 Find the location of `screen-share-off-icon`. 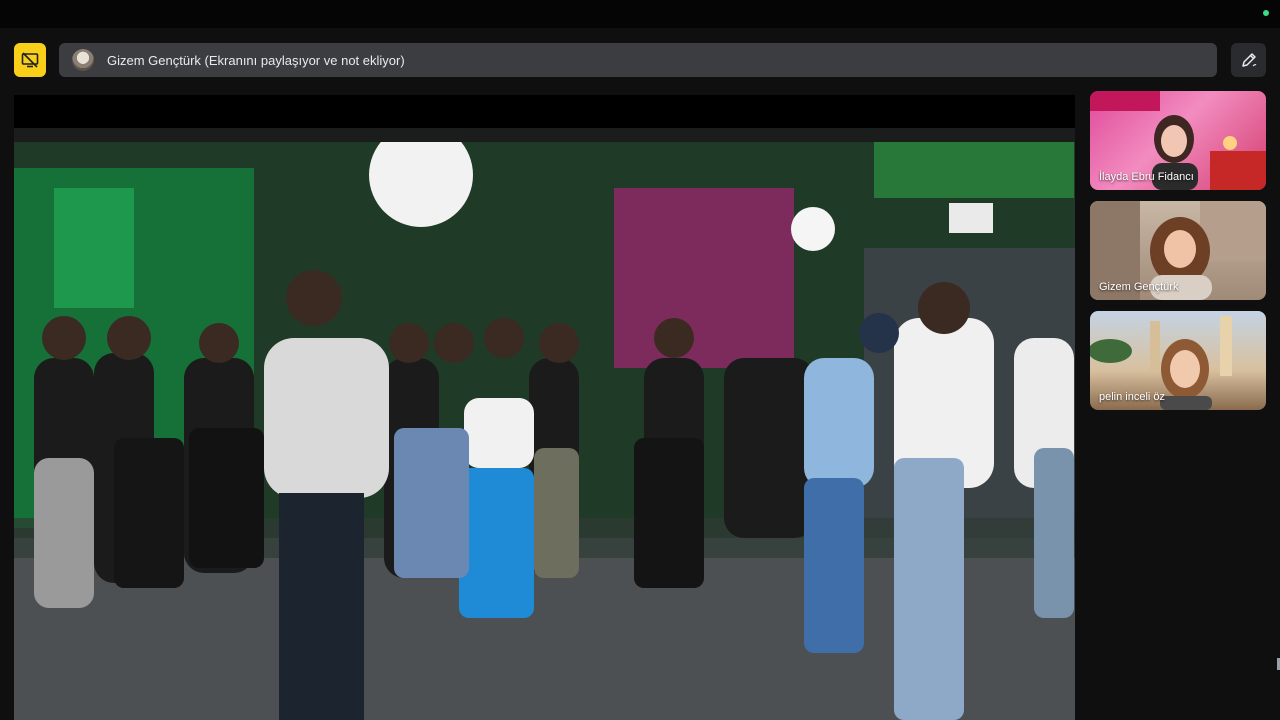

screen-share-off-icon is located at coordinates (30, 60).